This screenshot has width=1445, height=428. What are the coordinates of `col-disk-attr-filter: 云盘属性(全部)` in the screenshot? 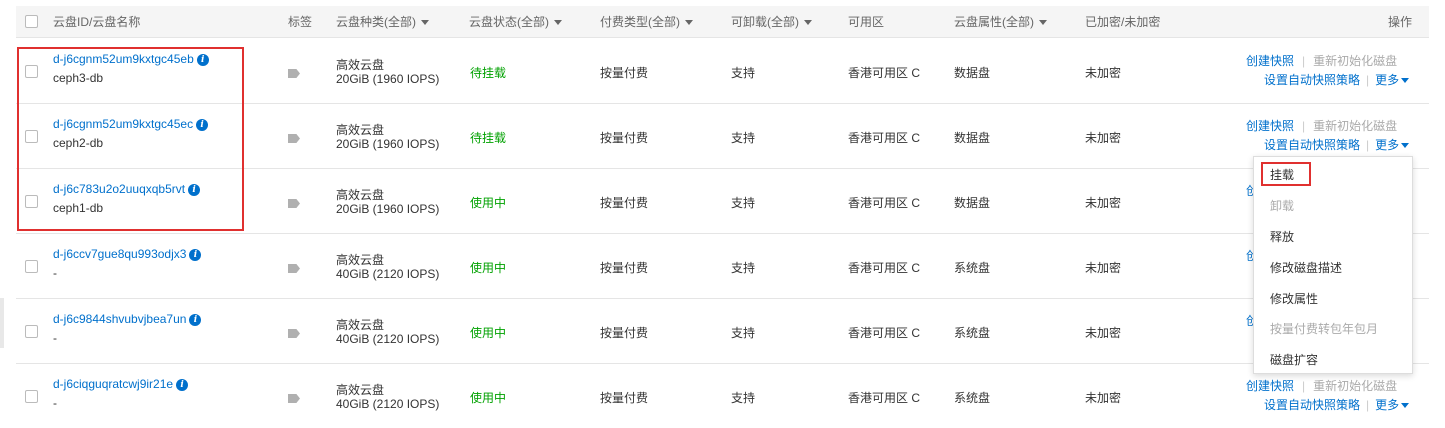 It's located at (1000, 22).